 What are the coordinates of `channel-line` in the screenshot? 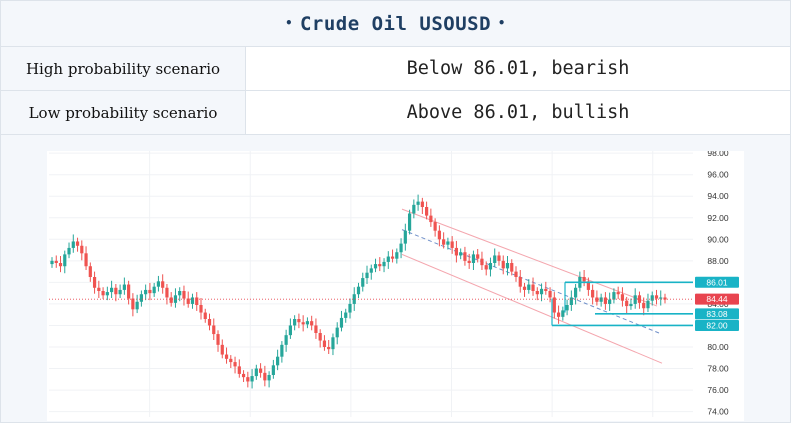 It's located at (529, 257).